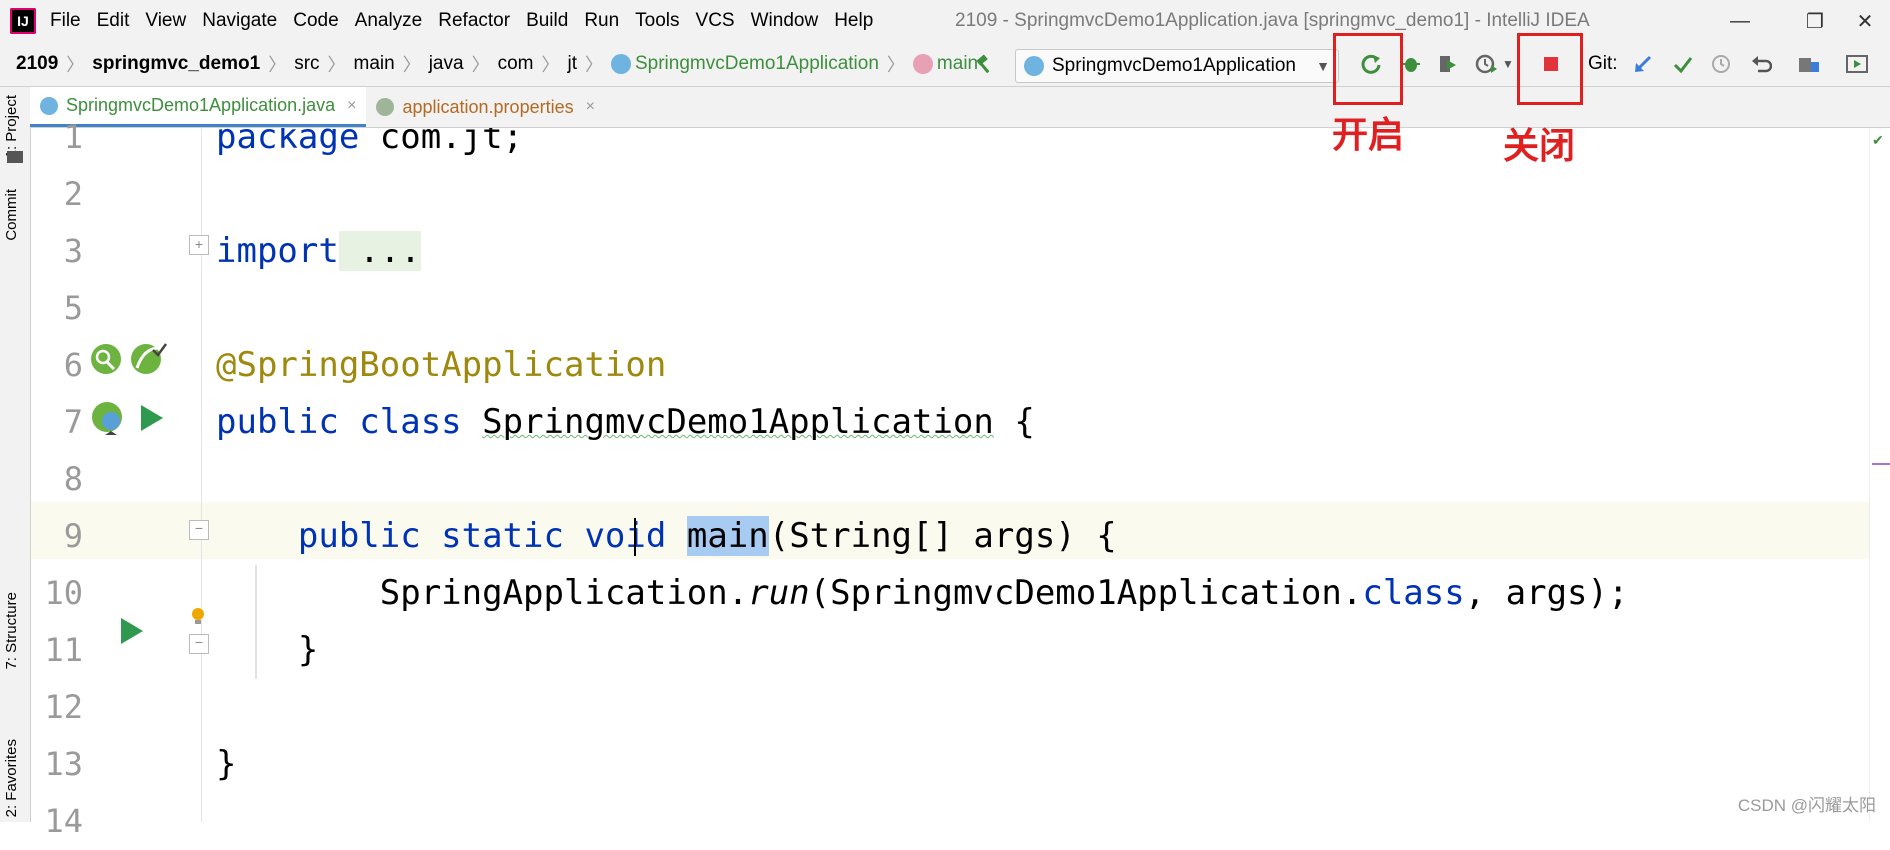 The height and width of the screenshot is (850, 1890). What do you see at coordinates (109, 418) in the screenshot?
I see `spring-boot-app-icon` at bounding box center [109, 418].